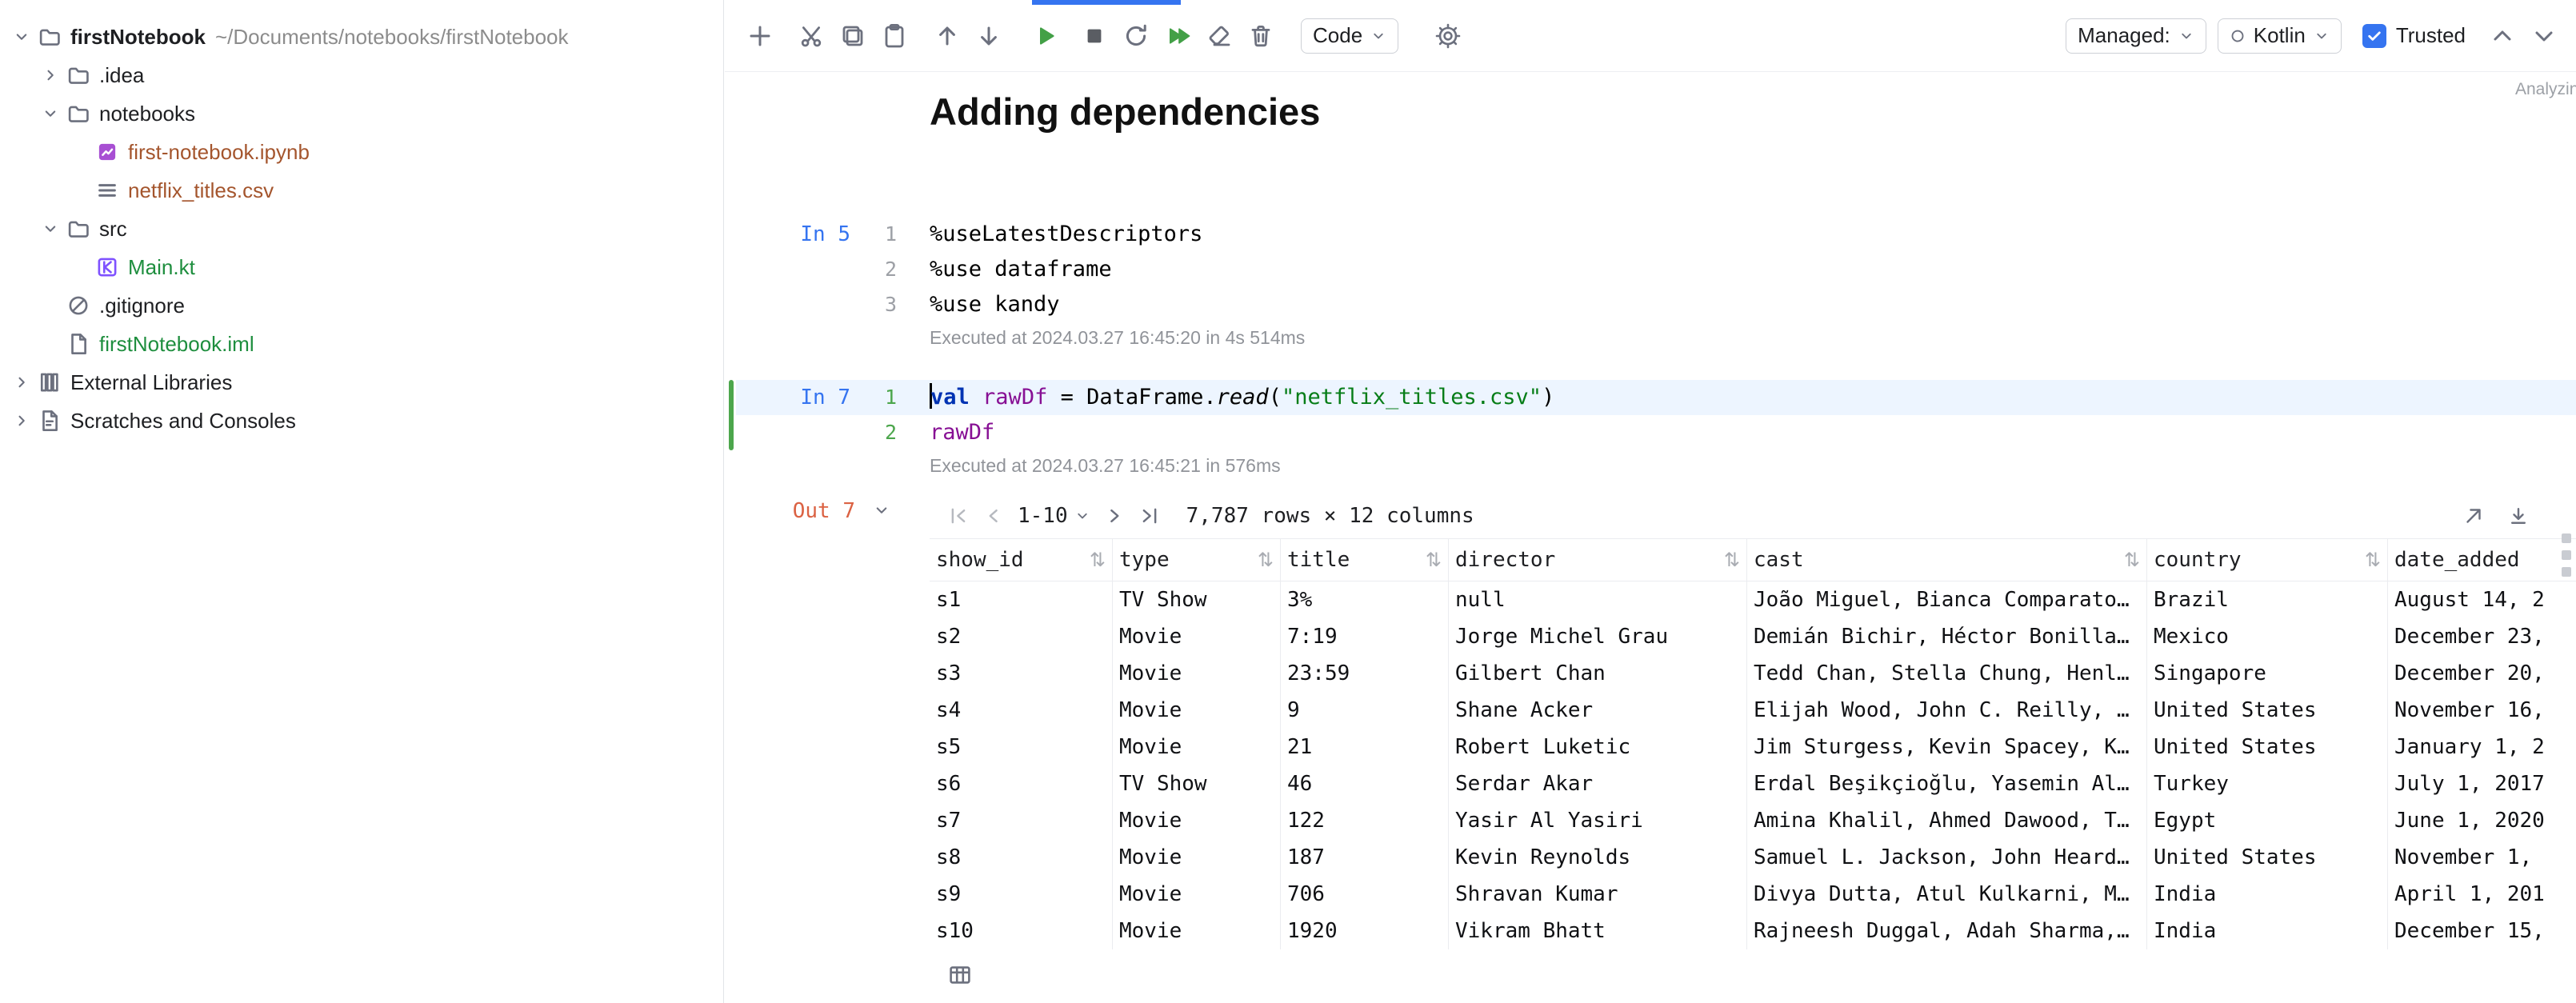 The image size is (2576, 1003). What do you see at coordinates (2566, 555) in the screenshot?
I see `drag-handle-icon` at bounding box center [2566, 555].